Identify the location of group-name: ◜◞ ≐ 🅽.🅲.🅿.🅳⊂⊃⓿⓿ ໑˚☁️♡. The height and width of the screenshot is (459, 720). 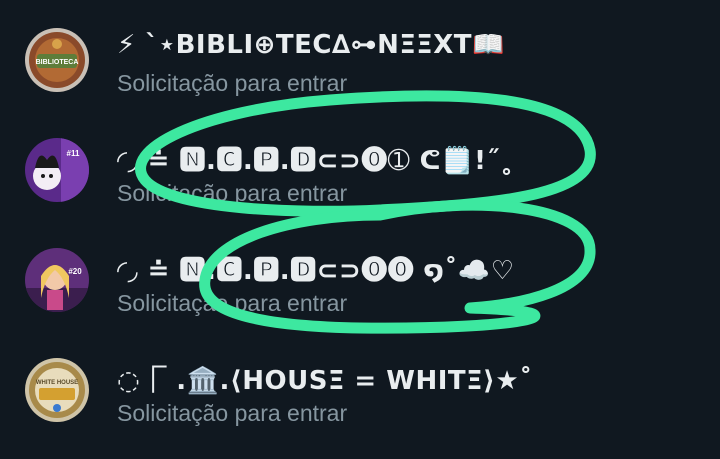
(316, 271).